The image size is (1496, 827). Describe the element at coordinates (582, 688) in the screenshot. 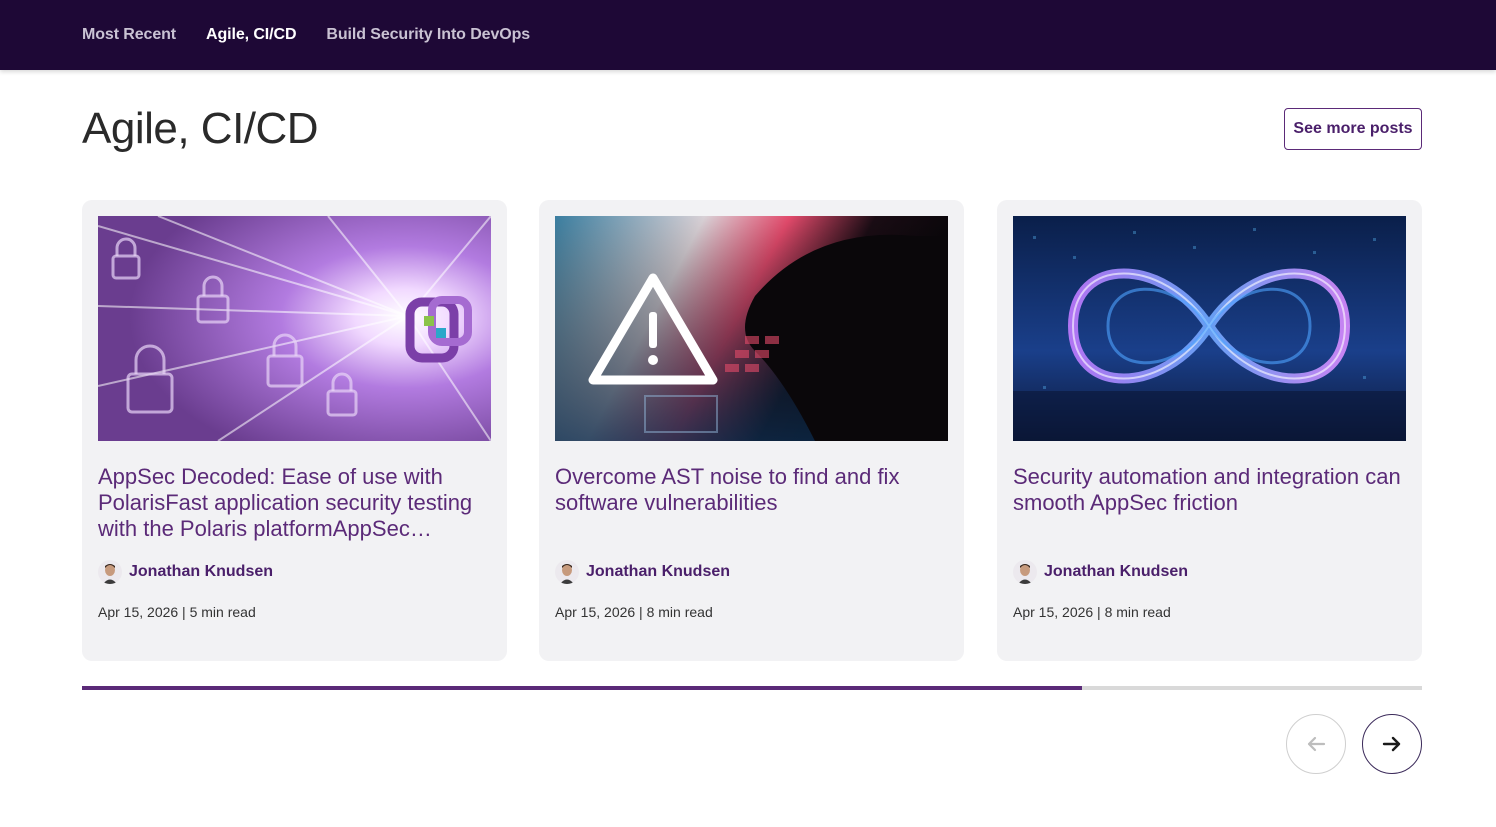

I see `carousel-progress-fill` at that location.